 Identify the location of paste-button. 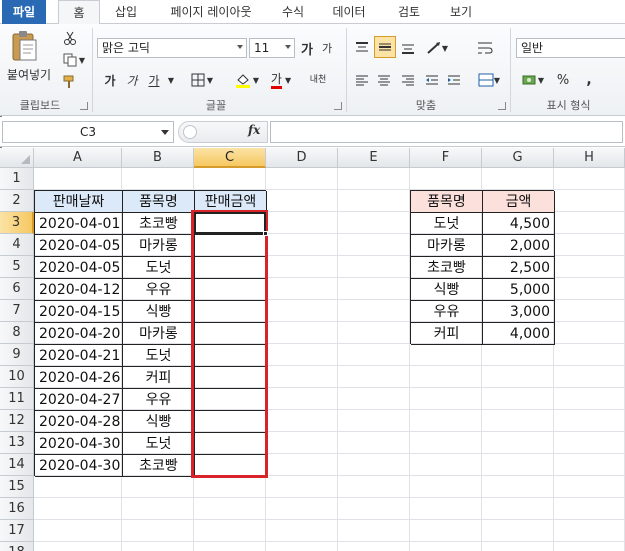
(24, 46).